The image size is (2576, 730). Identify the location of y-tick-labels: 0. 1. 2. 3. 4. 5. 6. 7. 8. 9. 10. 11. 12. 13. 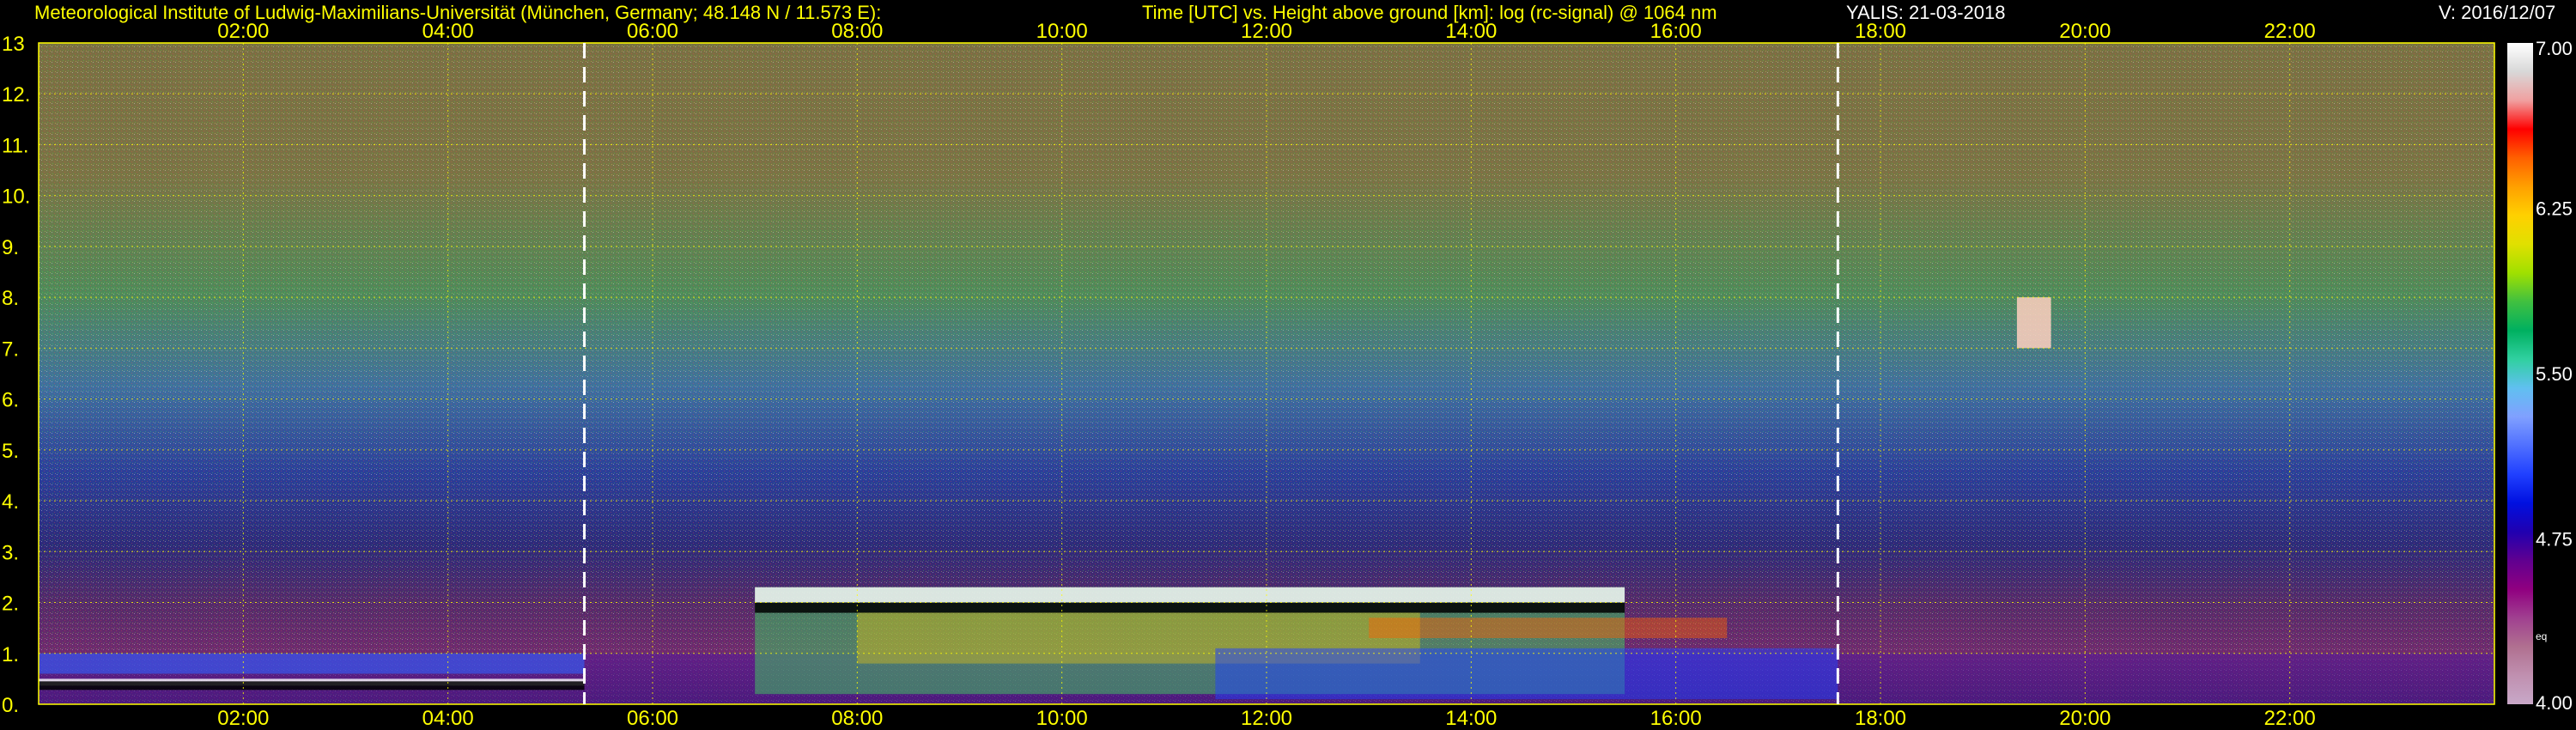
(16, 375).